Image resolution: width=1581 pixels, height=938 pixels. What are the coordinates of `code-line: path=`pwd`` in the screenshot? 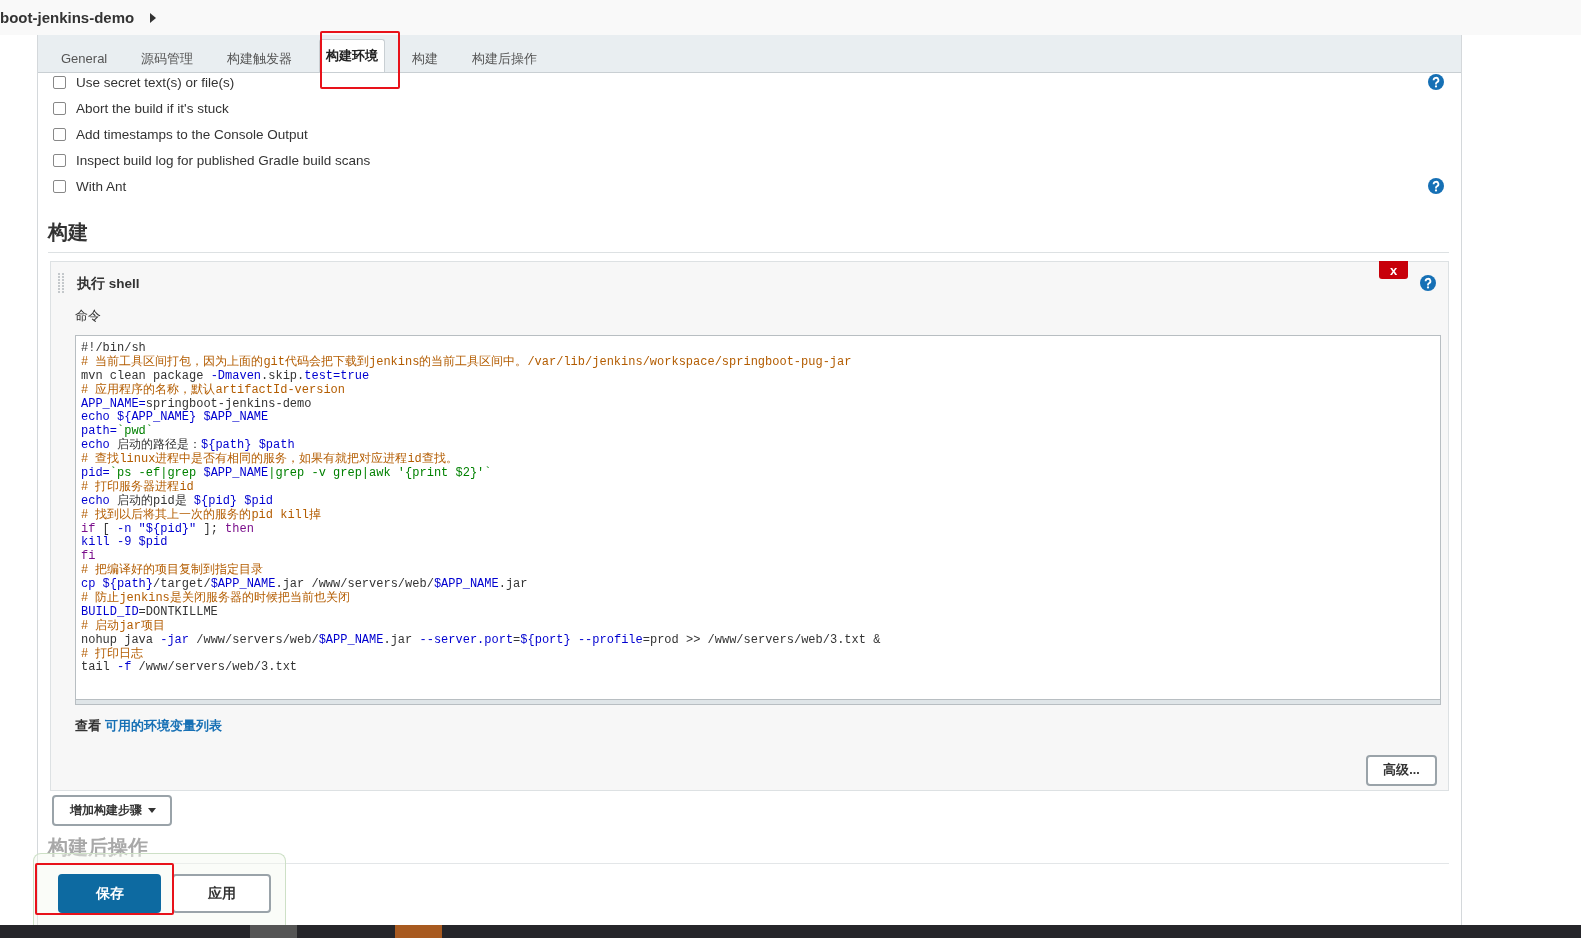 It's located at (117, 432).